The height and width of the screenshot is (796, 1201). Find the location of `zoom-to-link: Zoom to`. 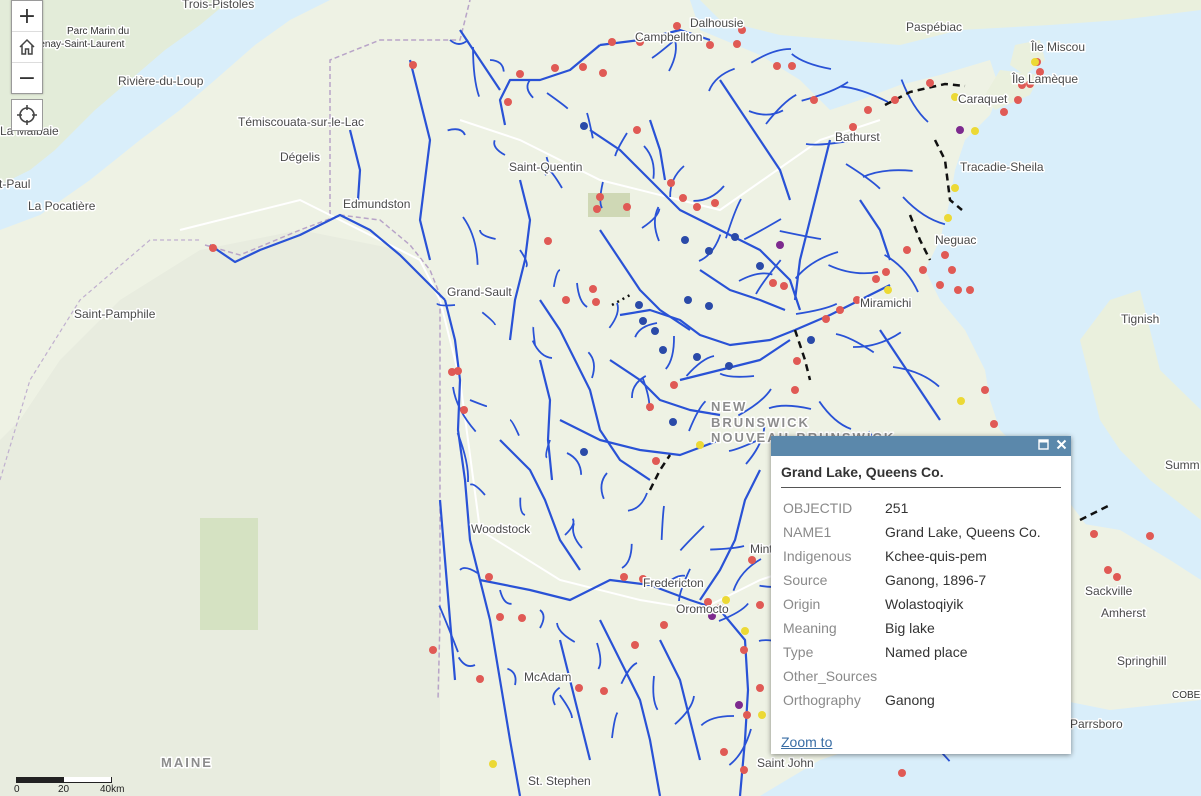

zoom-to-link: Zoom to is located at coordinates (806, 742).